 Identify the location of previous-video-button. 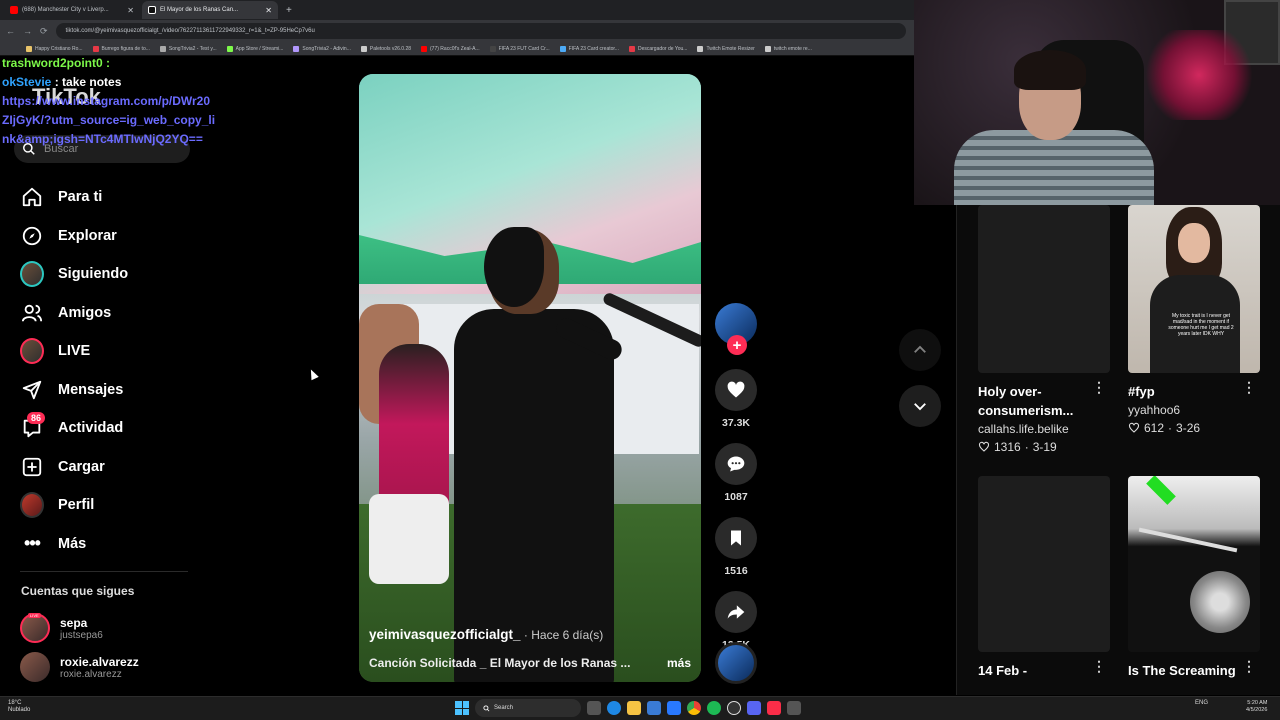
(920, 350).